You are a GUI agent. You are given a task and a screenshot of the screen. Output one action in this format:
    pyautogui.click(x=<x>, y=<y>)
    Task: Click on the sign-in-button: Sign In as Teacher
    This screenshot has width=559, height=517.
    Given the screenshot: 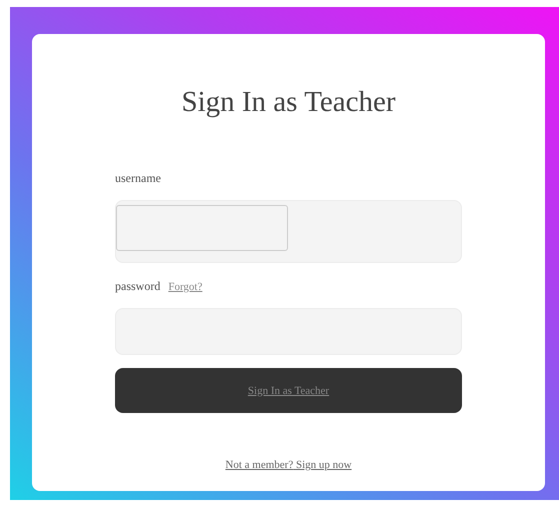 What is the action you would take?
    pyautogui.click(x=288, y=390)
    